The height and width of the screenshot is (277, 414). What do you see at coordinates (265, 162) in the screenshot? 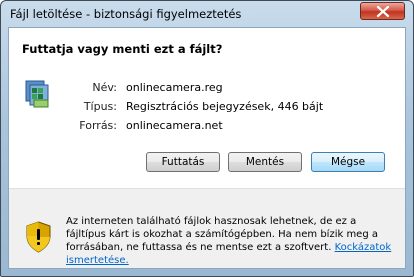
I see `save-button: Mentés` at bounding box center [265, 162].